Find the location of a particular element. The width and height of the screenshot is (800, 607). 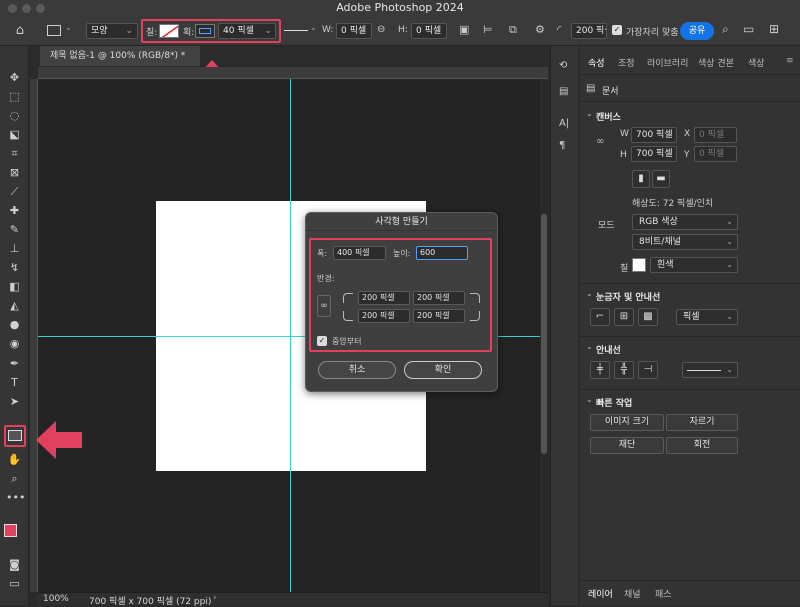

document-tab: 제목 없음-1 @ 100% (RGB/8*) * is located at coordinates (120, 56).